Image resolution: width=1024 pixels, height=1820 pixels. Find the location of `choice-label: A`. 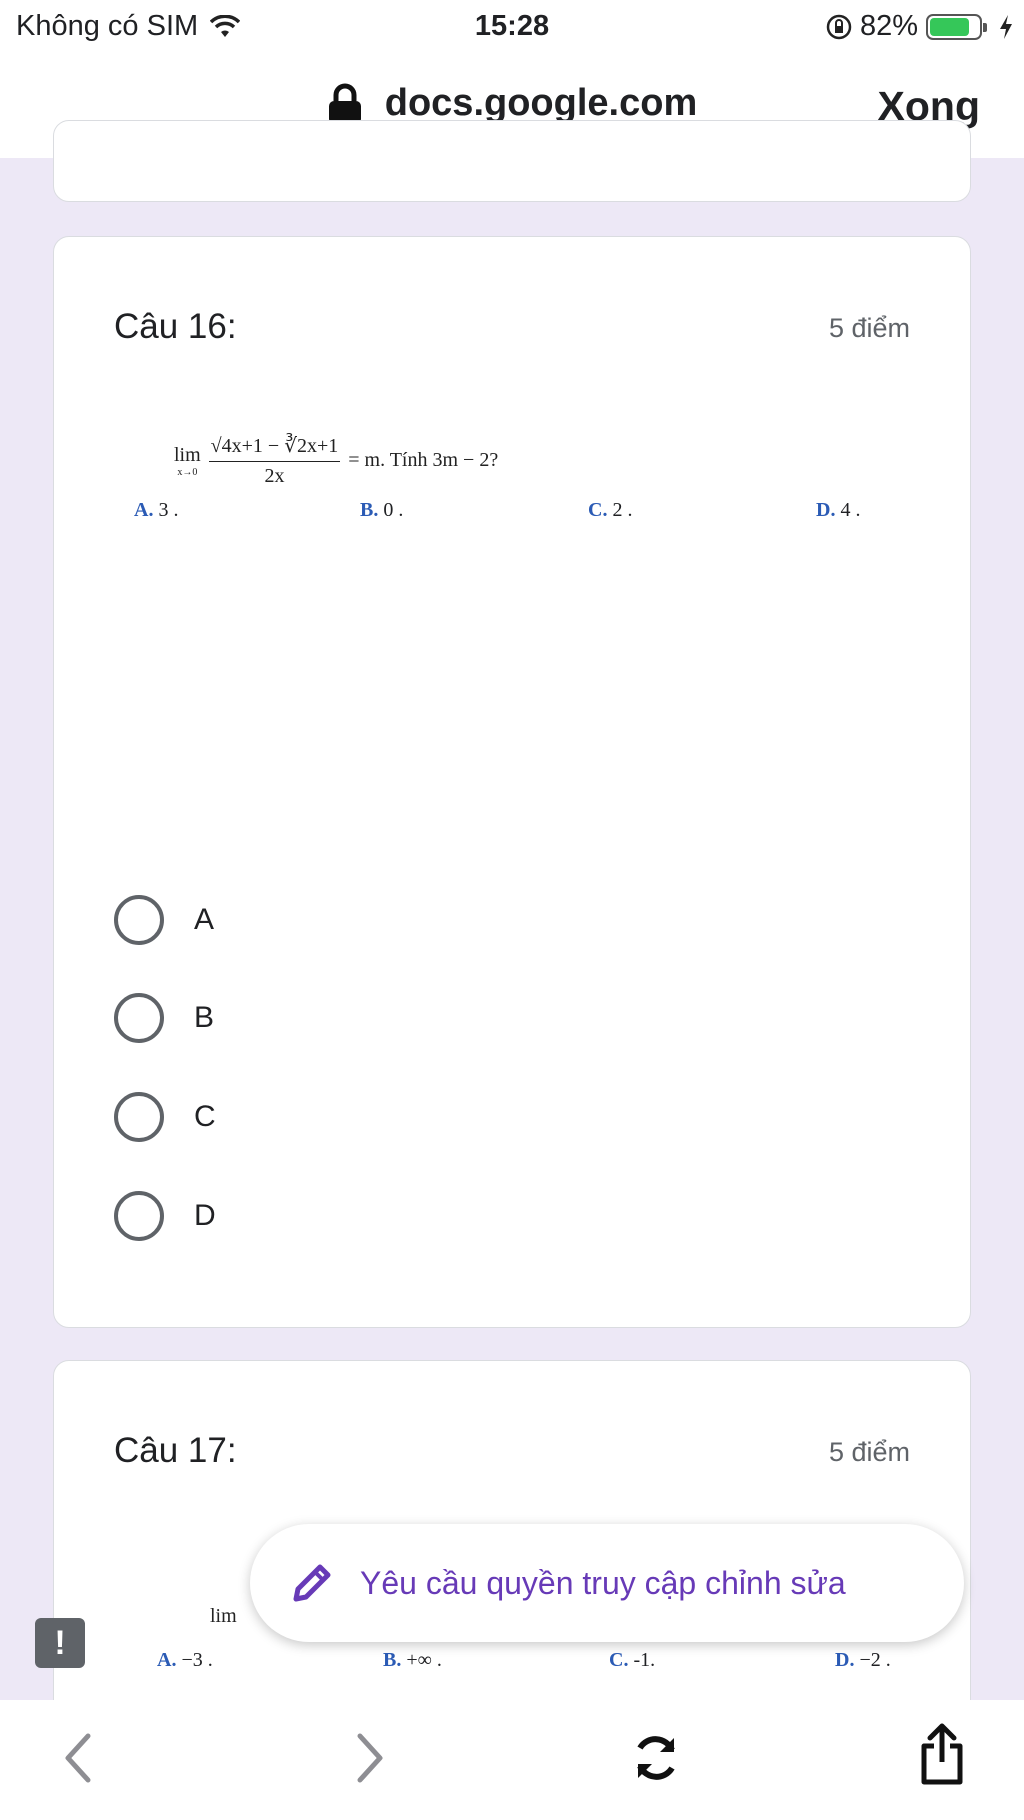

choice-label: A is located at coordinates (204, 919).